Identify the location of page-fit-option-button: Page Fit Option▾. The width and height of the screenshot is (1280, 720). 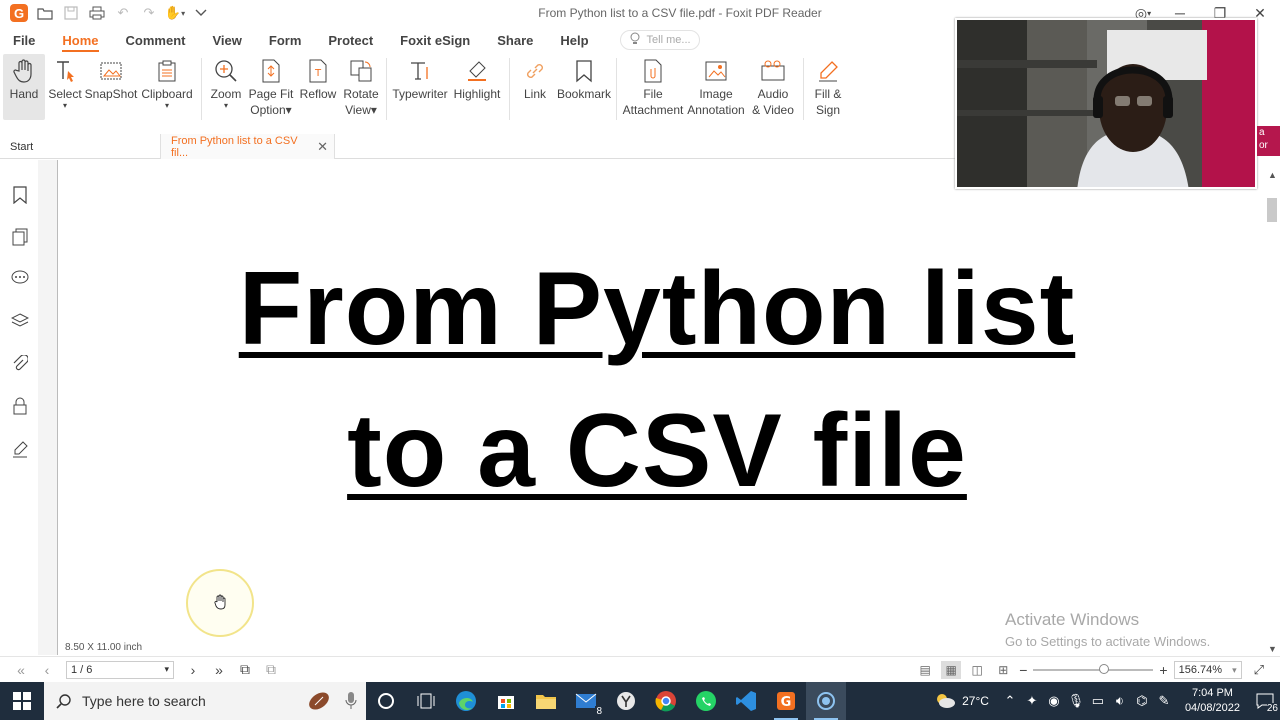
(271, 86).